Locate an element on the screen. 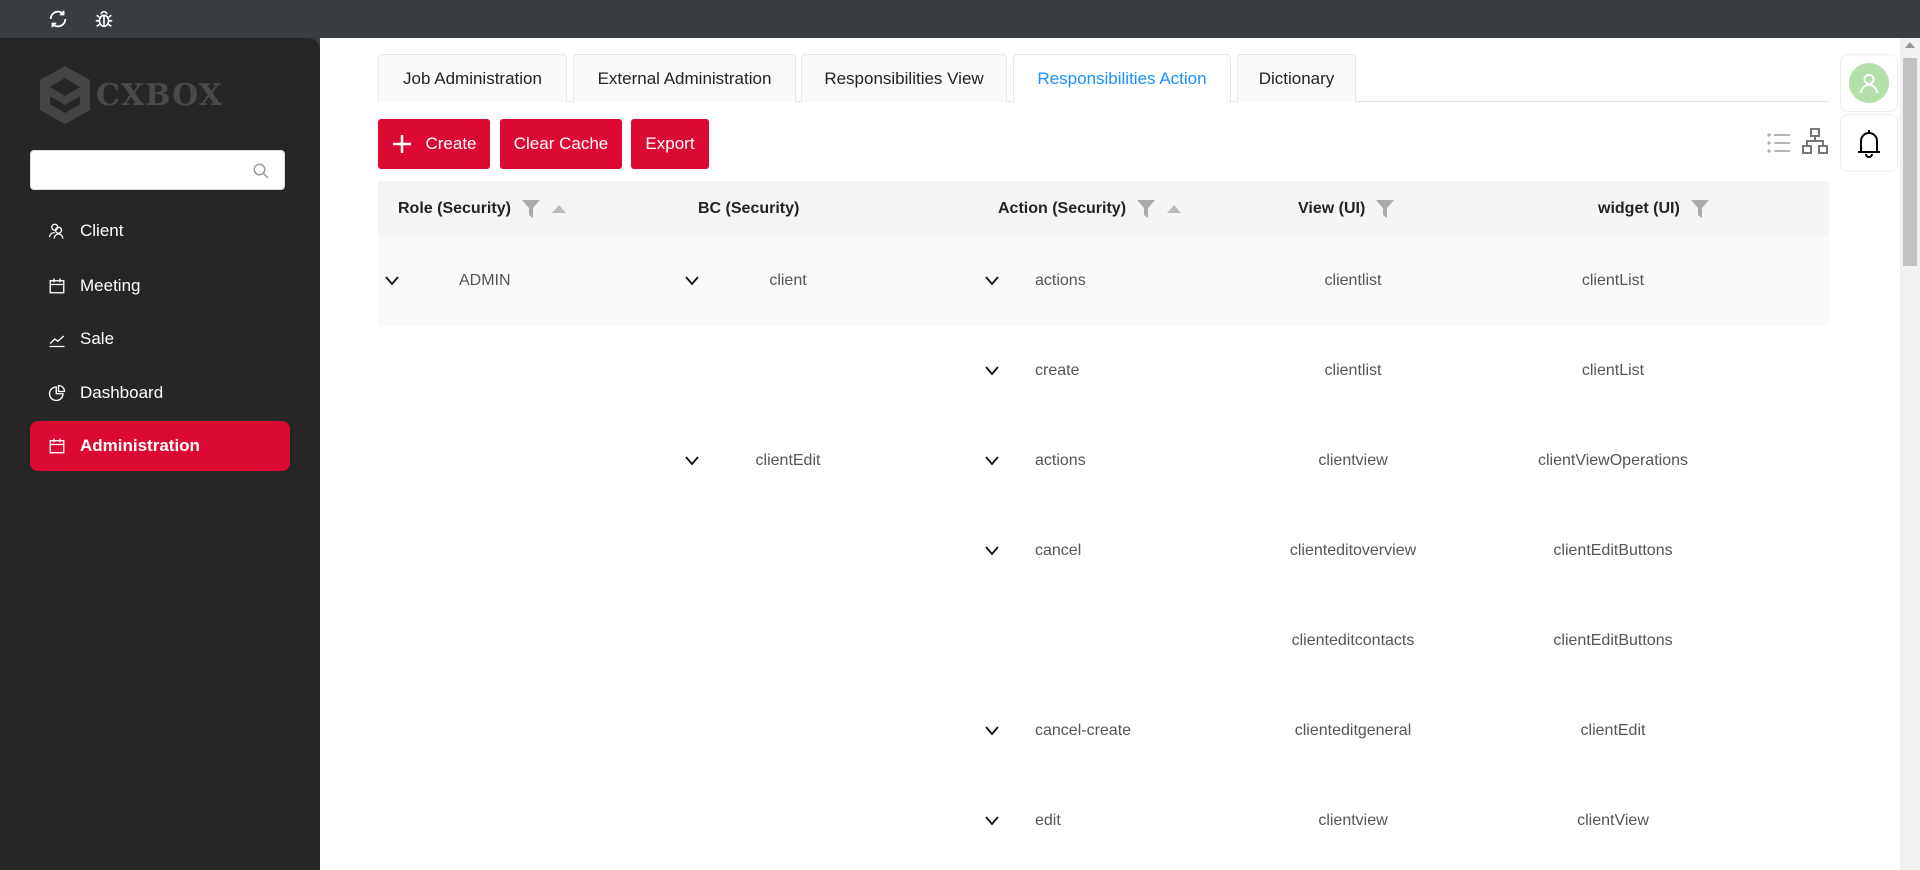 The image size is (1920, 870). column-header-role: Role (Security) is located at coordinates (482, 208).